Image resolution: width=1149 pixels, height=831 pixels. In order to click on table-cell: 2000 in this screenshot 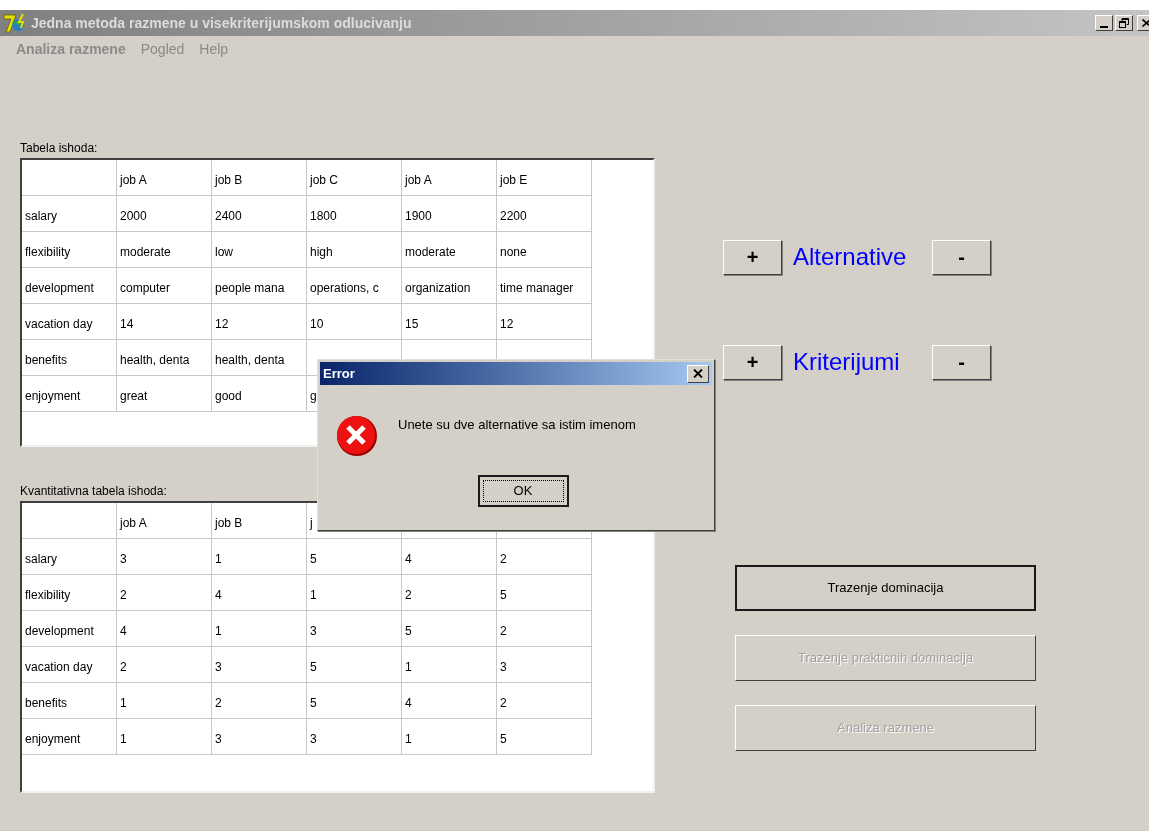, I will do `click(164, 214)`.